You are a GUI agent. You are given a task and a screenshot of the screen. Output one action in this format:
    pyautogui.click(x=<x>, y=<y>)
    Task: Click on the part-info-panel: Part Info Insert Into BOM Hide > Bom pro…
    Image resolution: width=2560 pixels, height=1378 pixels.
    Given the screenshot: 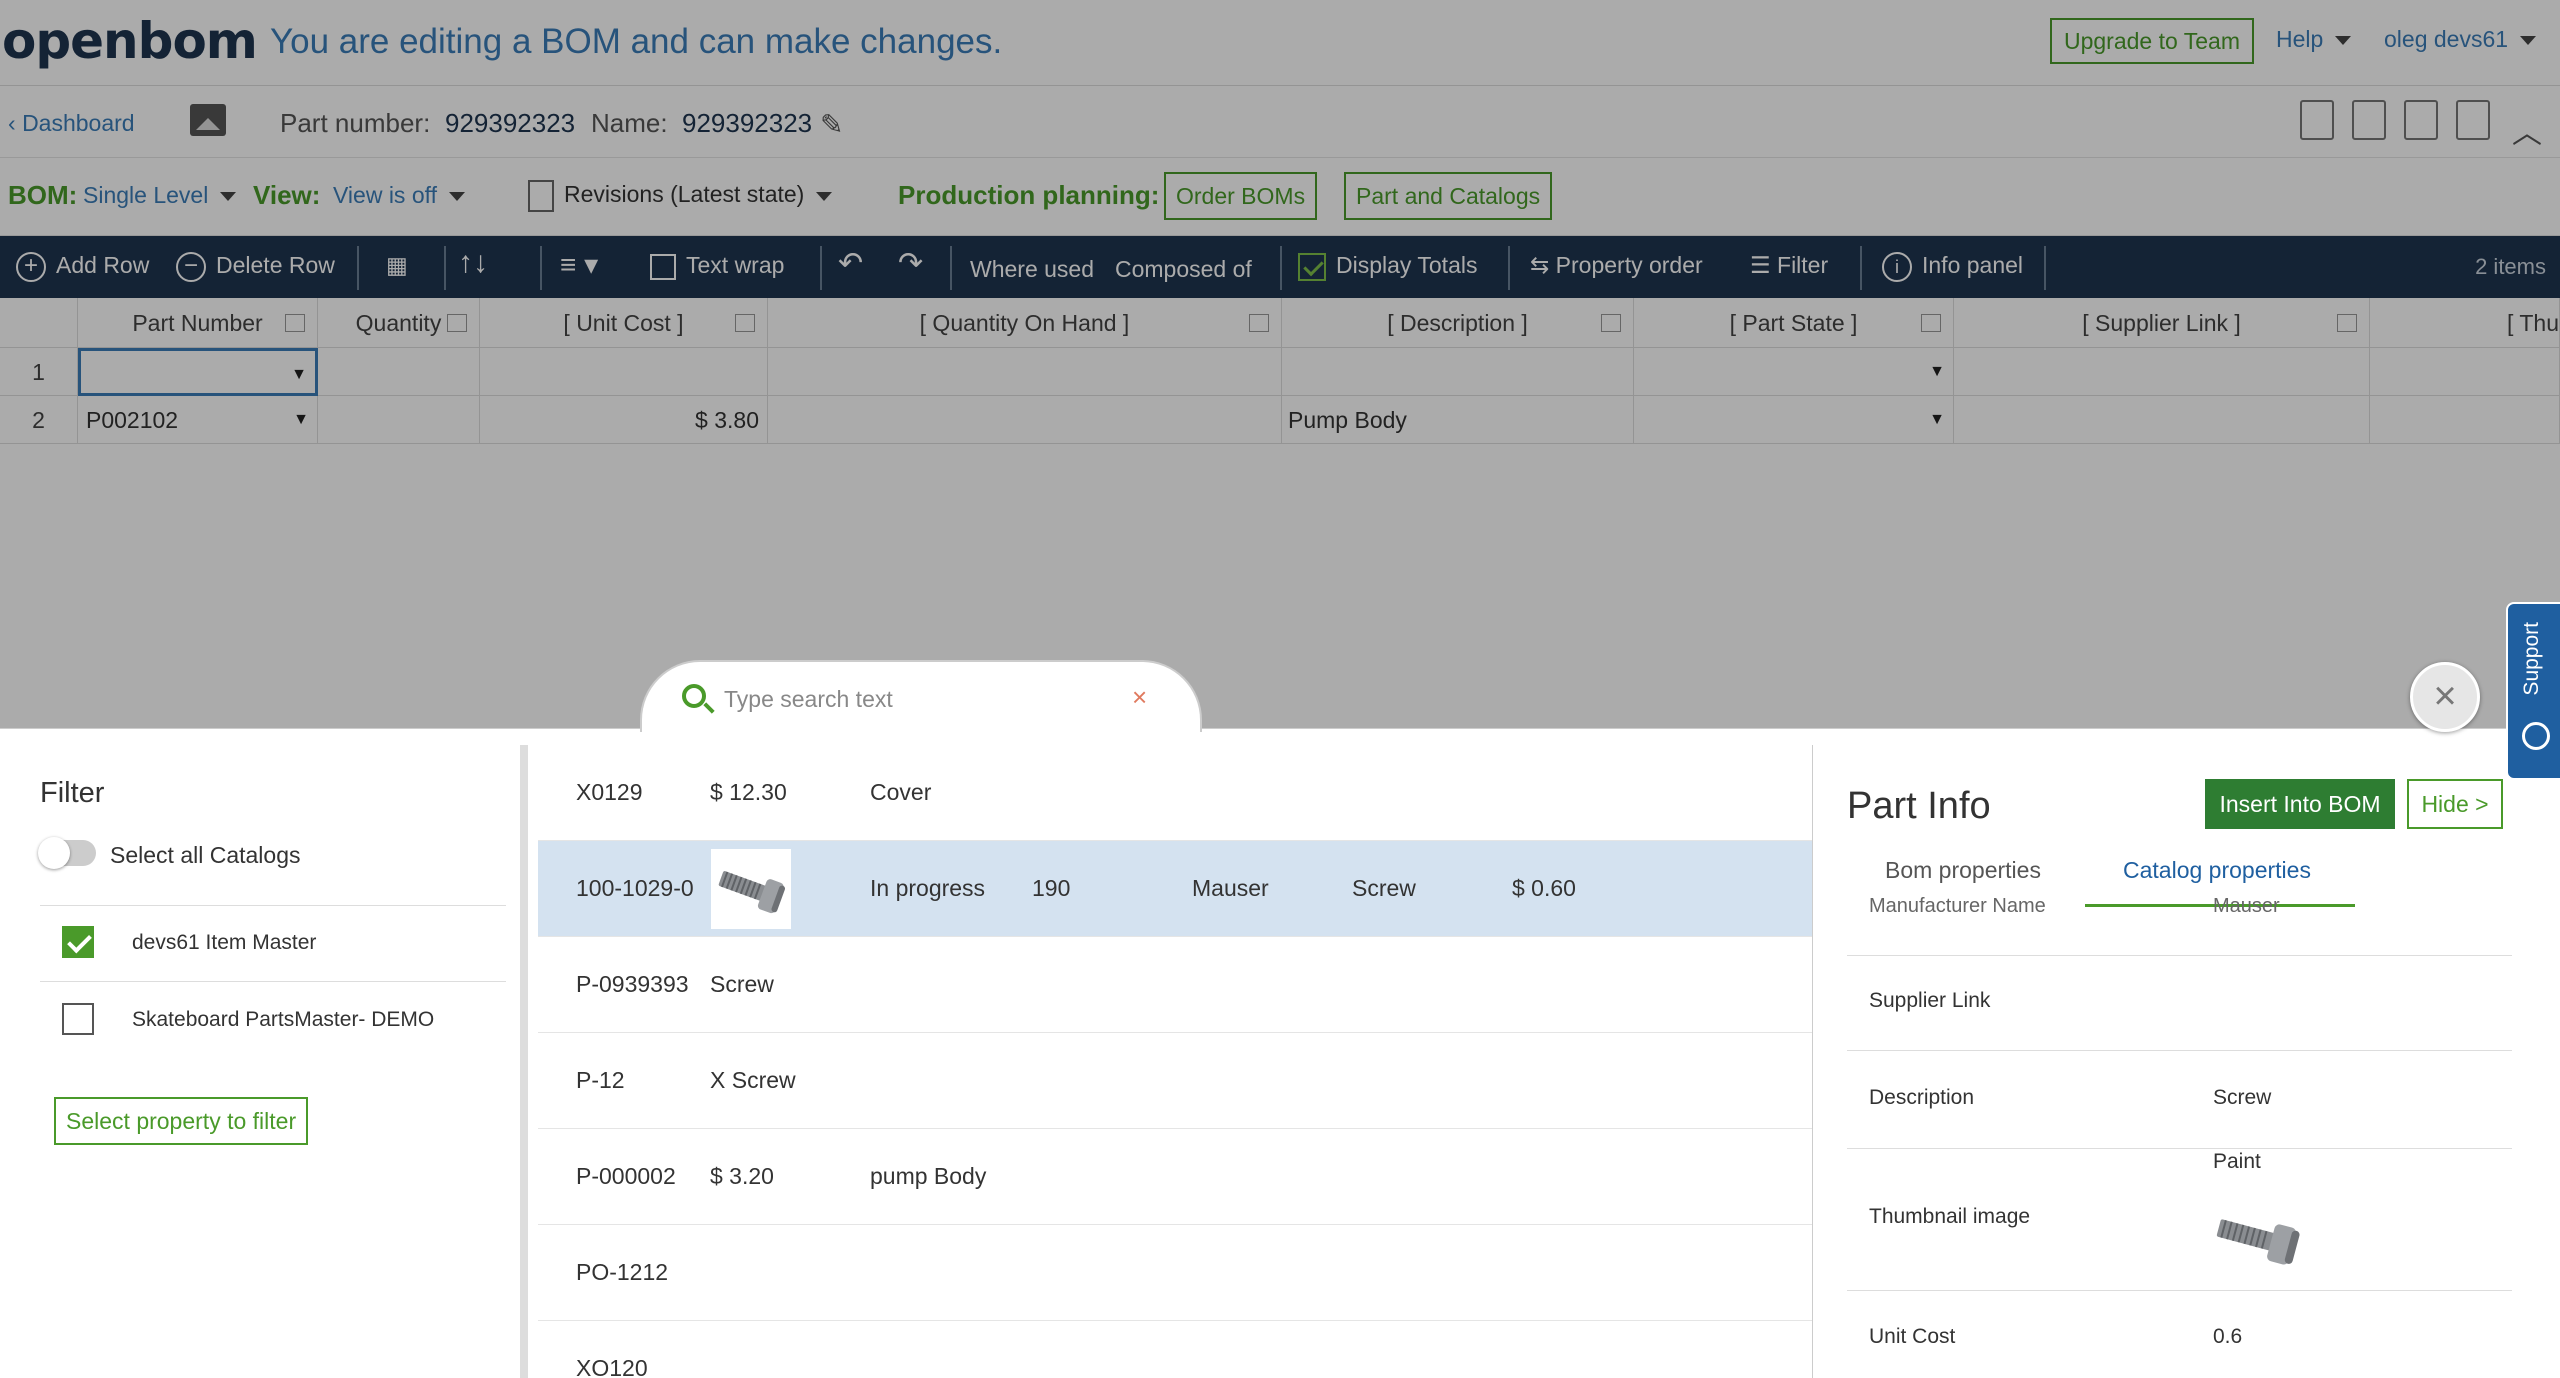 What is the action you would take?
    pyautogui.click(x=2162, y=1061)
    